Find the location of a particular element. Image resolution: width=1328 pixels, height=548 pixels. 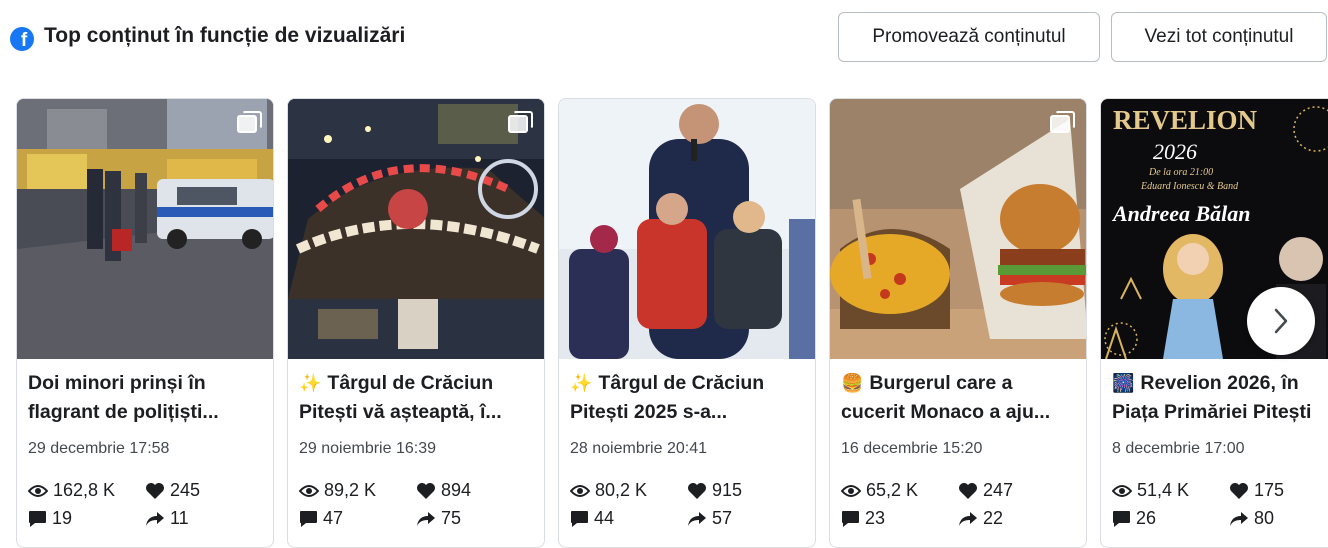

views-stat: 80,2 K is located at coordinates (608, 490).